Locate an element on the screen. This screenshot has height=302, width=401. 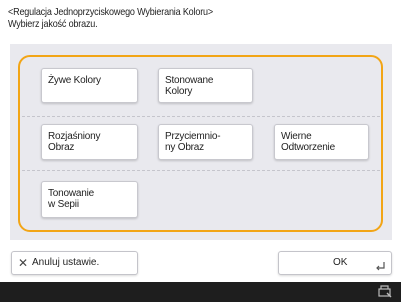
ok-button: OK is located at coordinates (335, 263).